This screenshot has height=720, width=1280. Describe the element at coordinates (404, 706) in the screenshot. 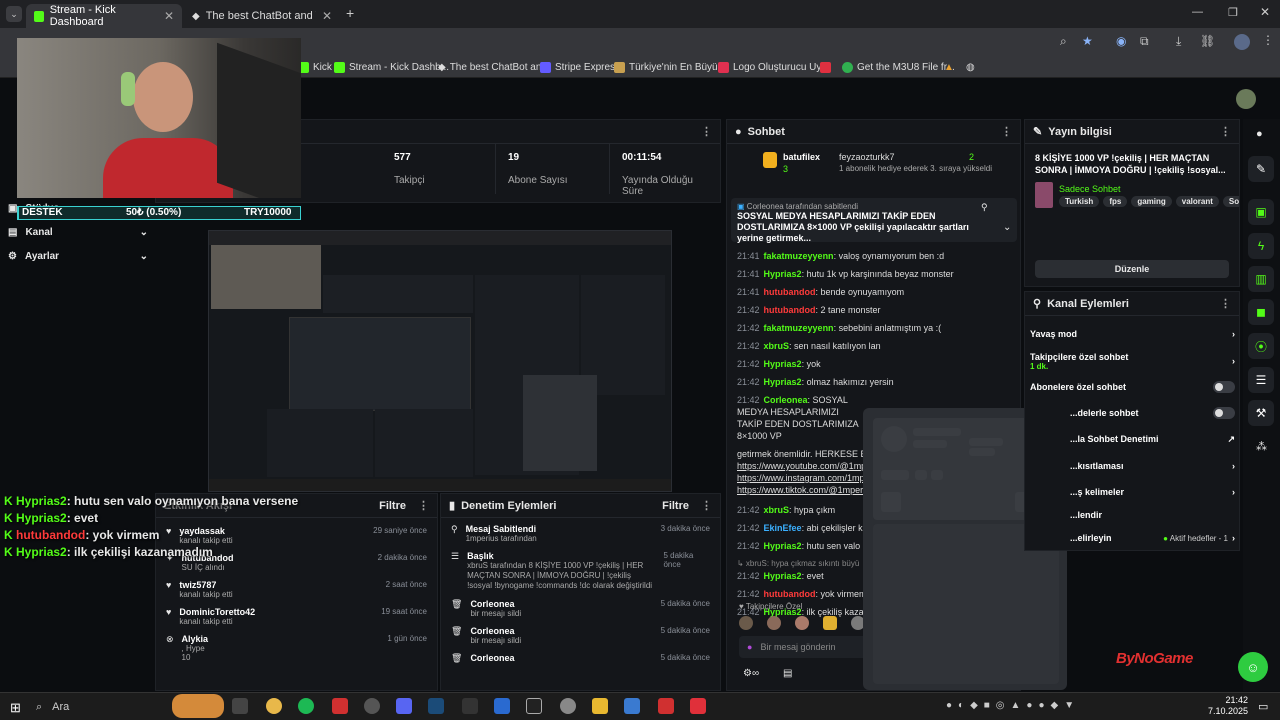

I see `discord-icon` at that location.